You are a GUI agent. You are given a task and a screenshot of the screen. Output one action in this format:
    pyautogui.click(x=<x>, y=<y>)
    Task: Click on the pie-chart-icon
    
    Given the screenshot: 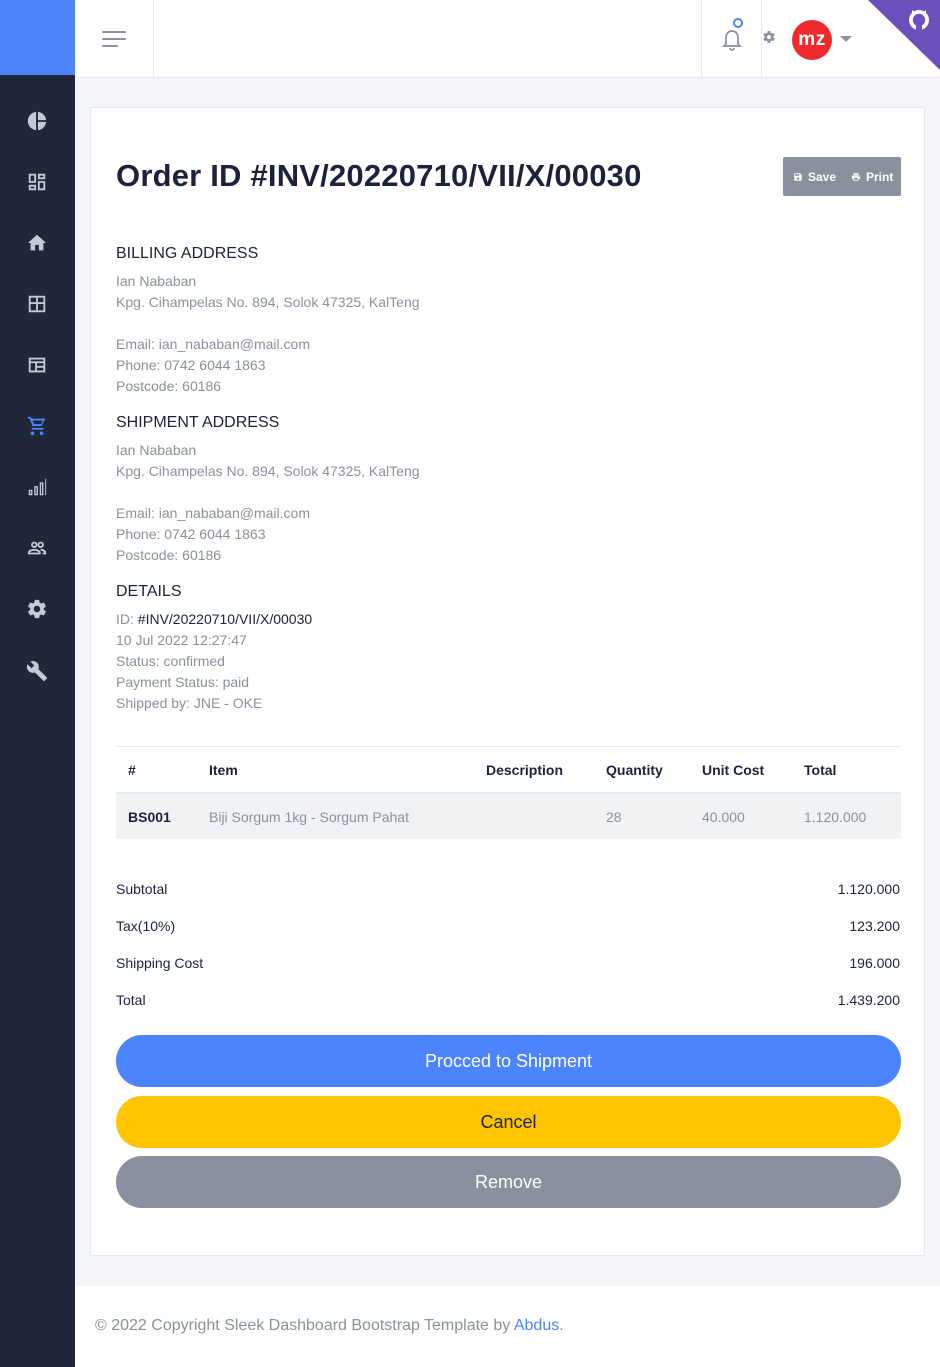 What is the action you would take?
    pyautogui.click(x=37, y=121)
    